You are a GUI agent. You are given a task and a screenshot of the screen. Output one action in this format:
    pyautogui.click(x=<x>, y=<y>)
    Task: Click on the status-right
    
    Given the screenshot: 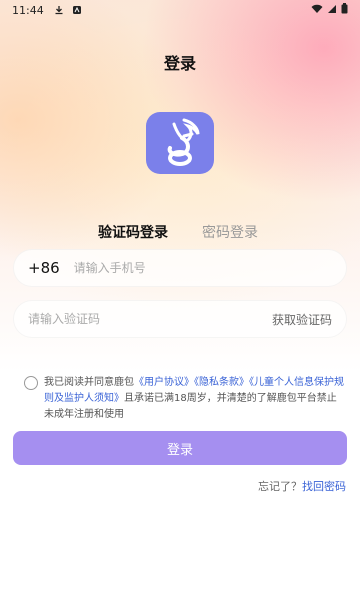 What is the action you would take?
    pyautogui.click(x=329, y=10)
    